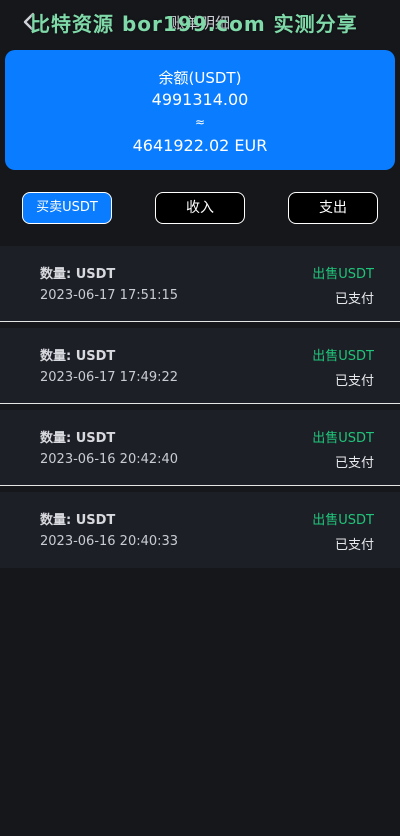 Image resolution: width=400 pixels, height=836 pixels. I want to click on tab-income: 收入, so click(200, 208).